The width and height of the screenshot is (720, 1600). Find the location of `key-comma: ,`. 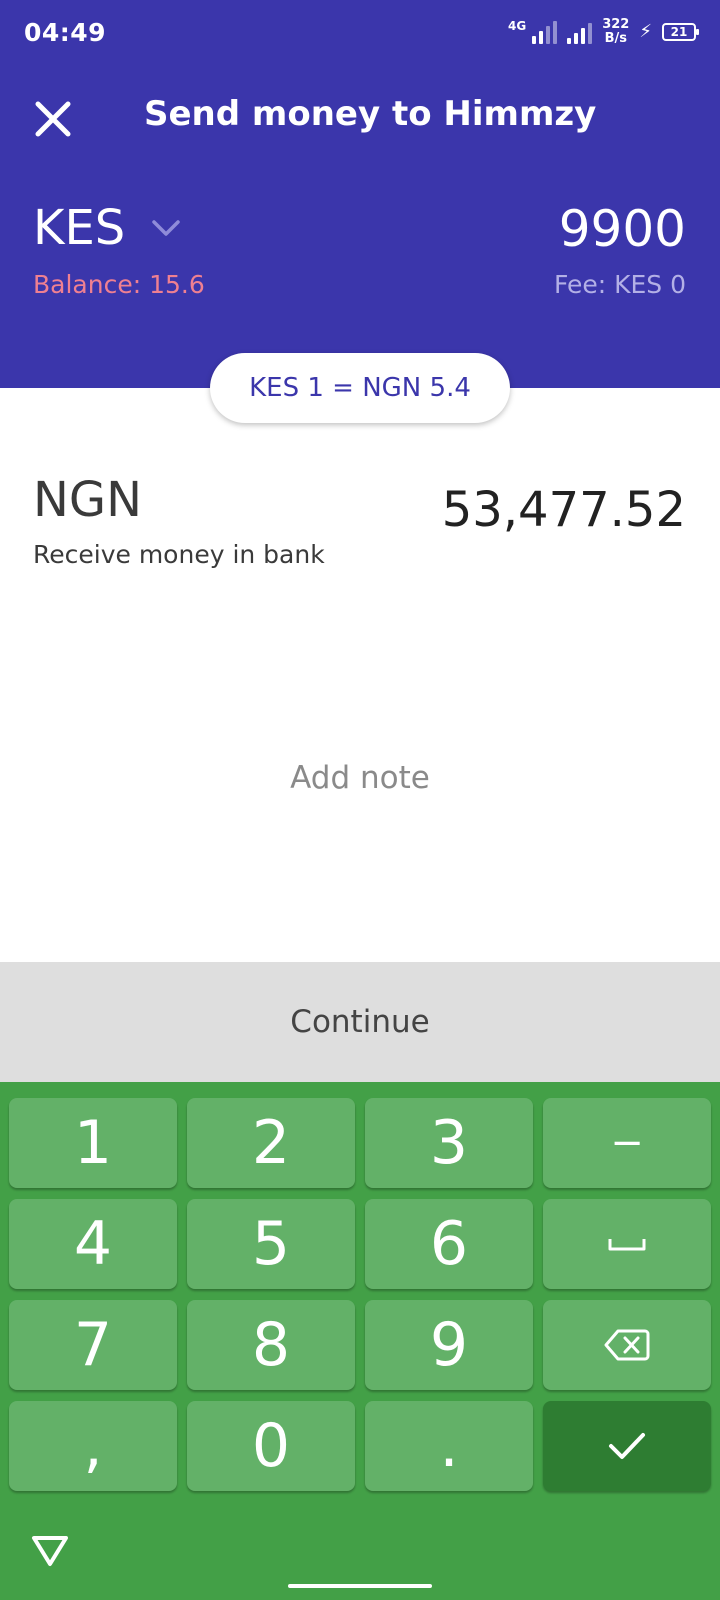

key-comma: , is located at coordinates (93, 1446).